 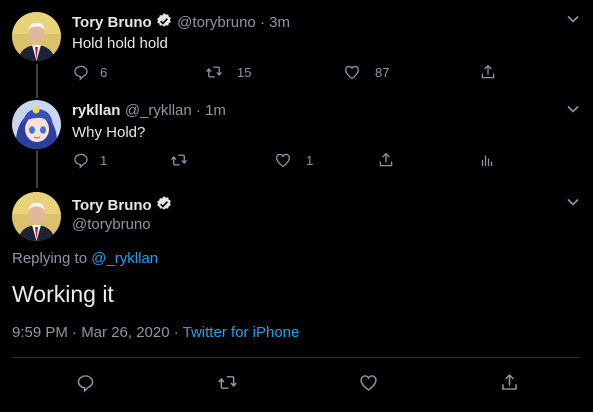 I want to click on reply-button: 6, so click(x=89, y=72).